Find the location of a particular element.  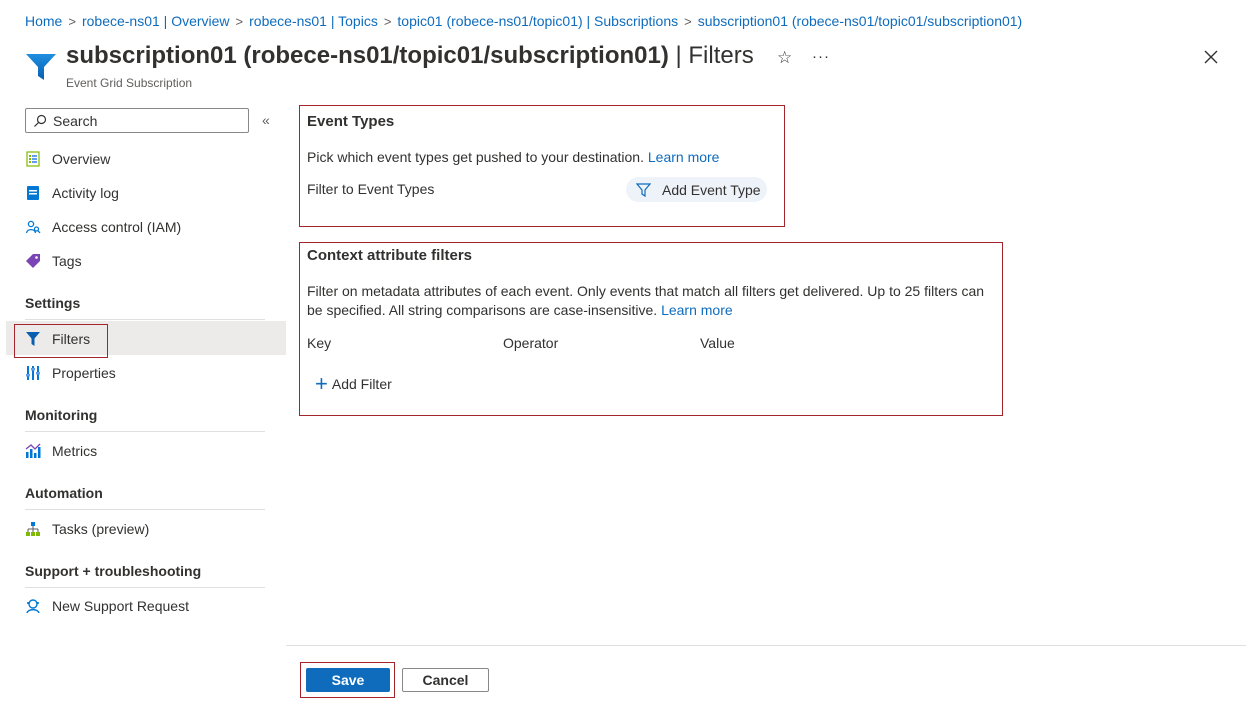

metrics-icon is located at coordinates (33, 450).